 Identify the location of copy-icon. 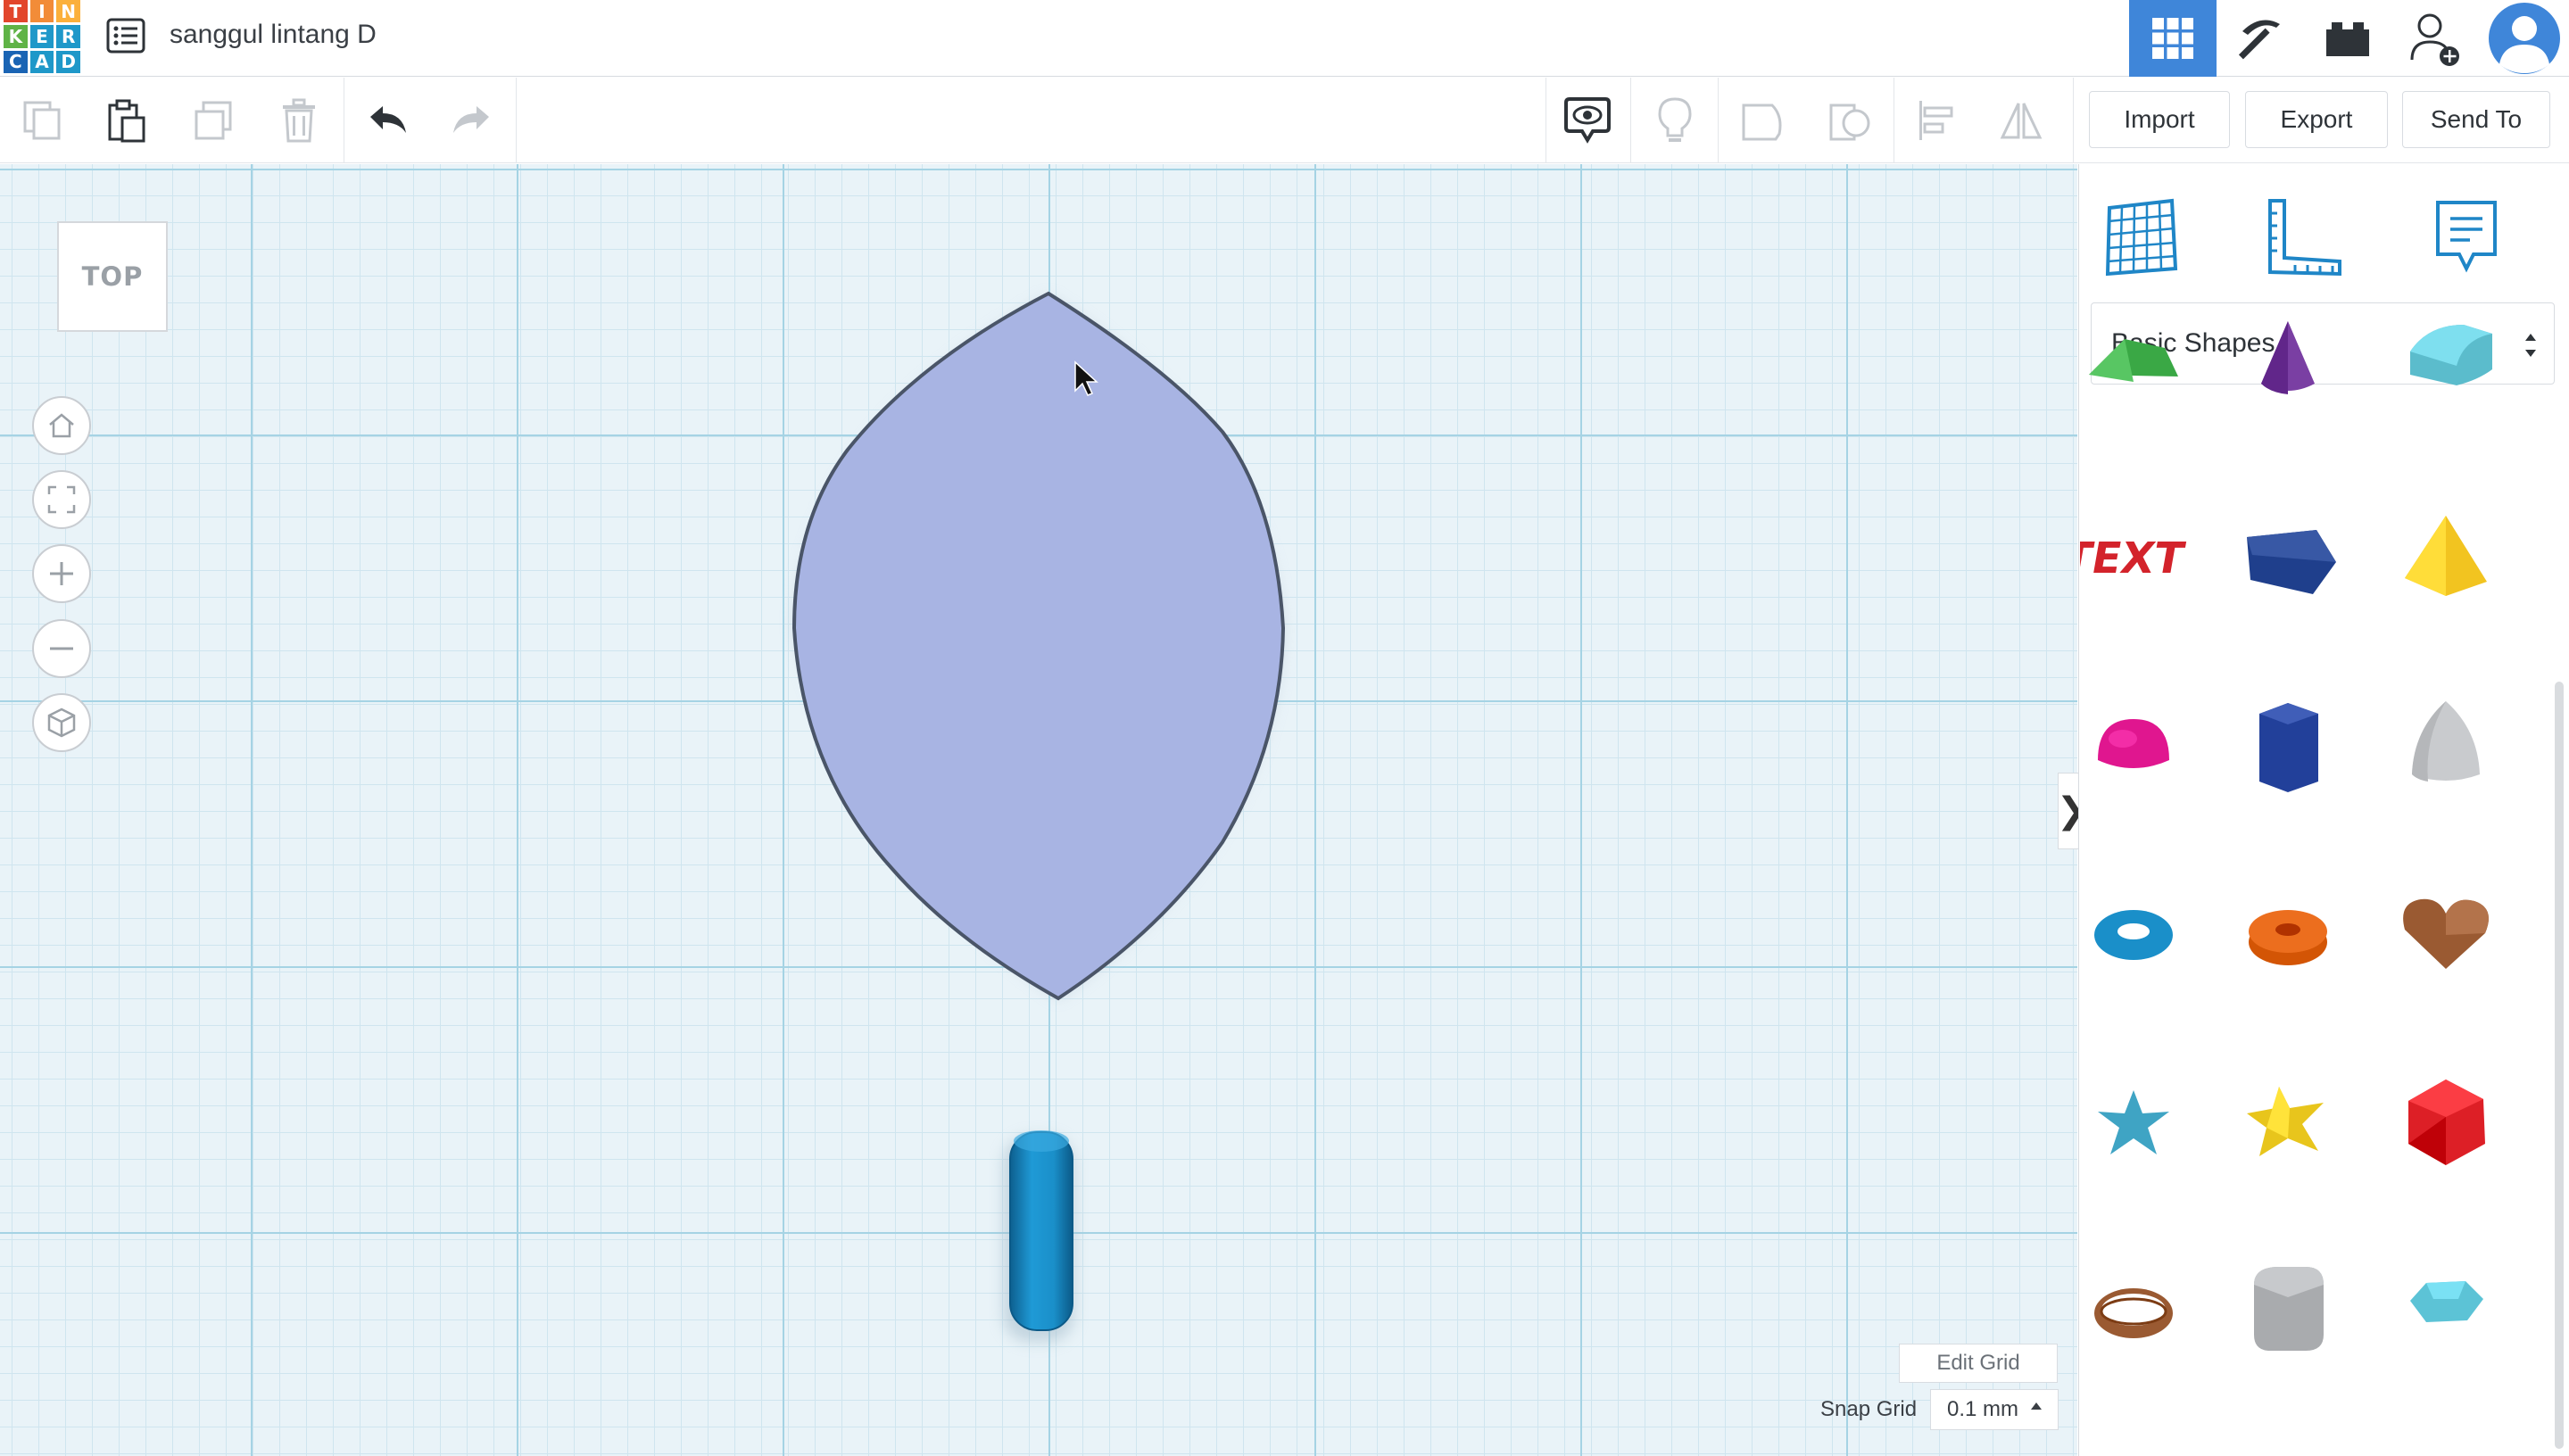
(42, 121).